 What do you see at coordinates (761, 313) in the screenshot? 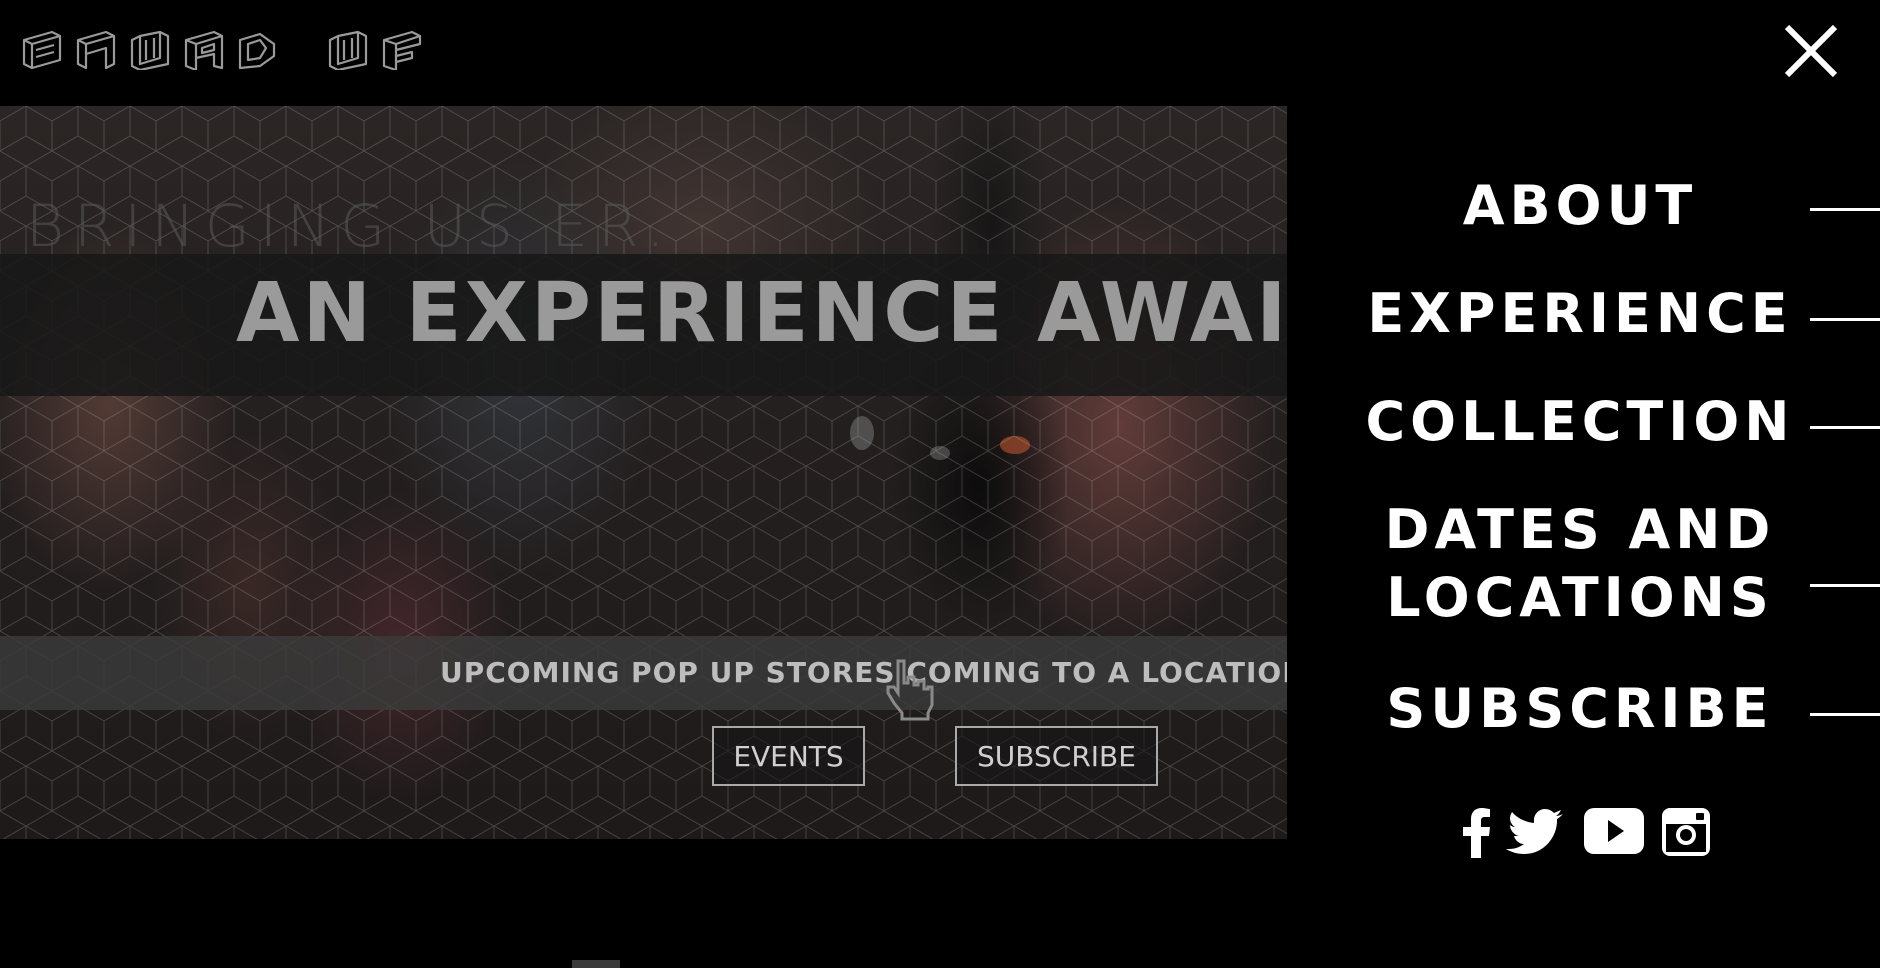
I see `hero-headline: AN EXPERIENCE AWAIT` at bounding box center [761, 313].